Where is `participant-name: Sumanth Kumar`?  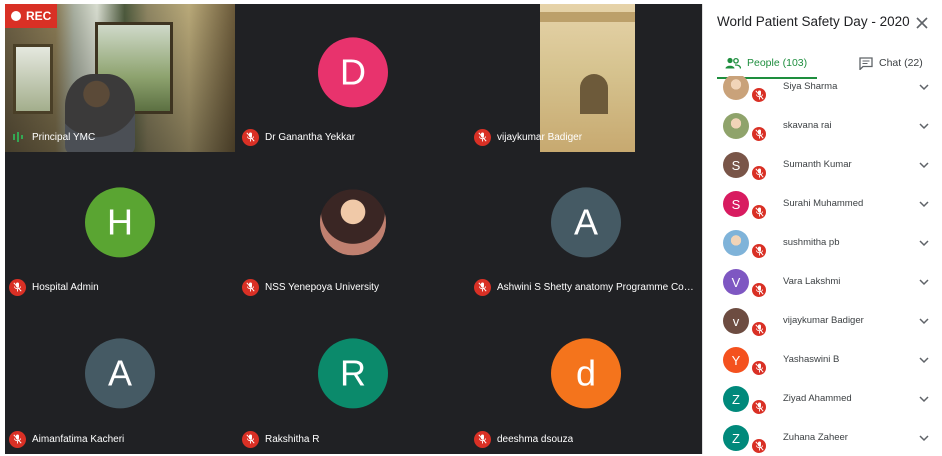 participant-name: Sumanth Kumar is located at coordinates (817, 164).